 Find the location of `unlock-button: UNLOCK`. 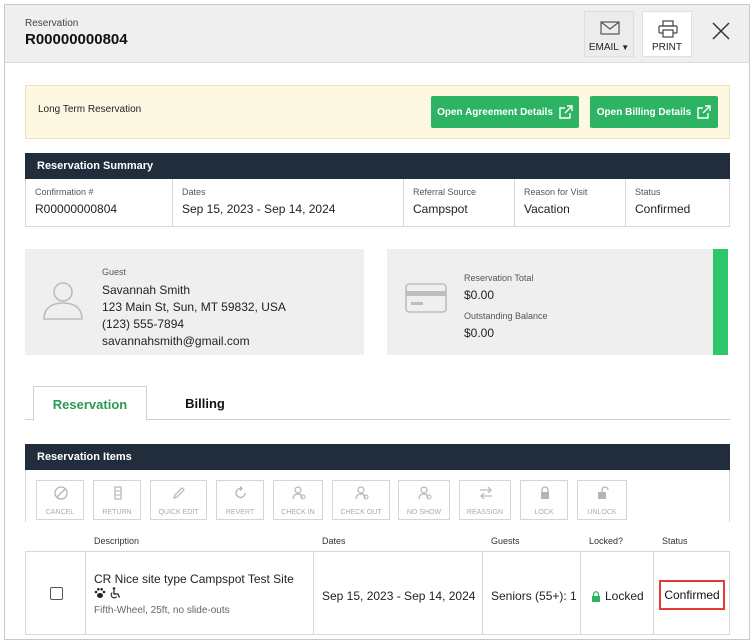

unlock-button: UNLOCK is located at coordinates (602, 500).